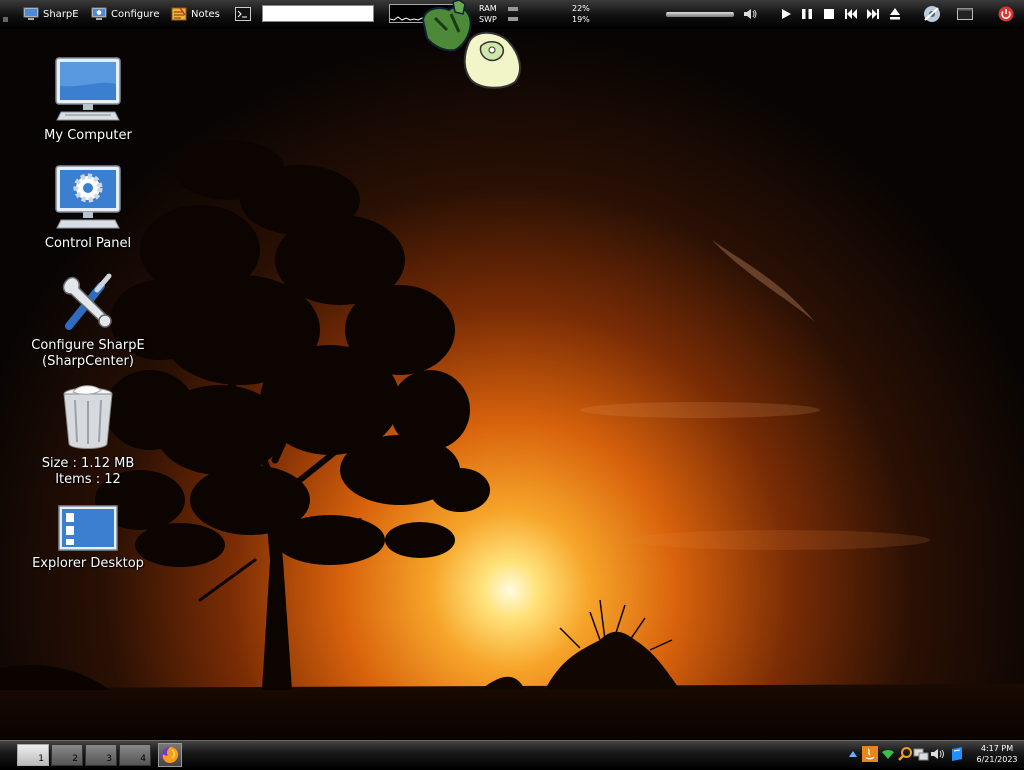  Describe the element at coordinates (88, 301) in the screenshot. I see `tools-icon` at that location.